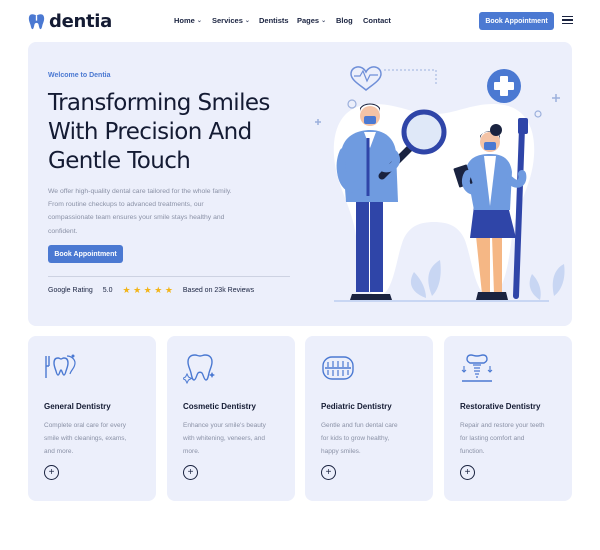  Describe the element at coordinates (70, 290) in the screenshot. I see `rating-label: Google Rating` at that location.